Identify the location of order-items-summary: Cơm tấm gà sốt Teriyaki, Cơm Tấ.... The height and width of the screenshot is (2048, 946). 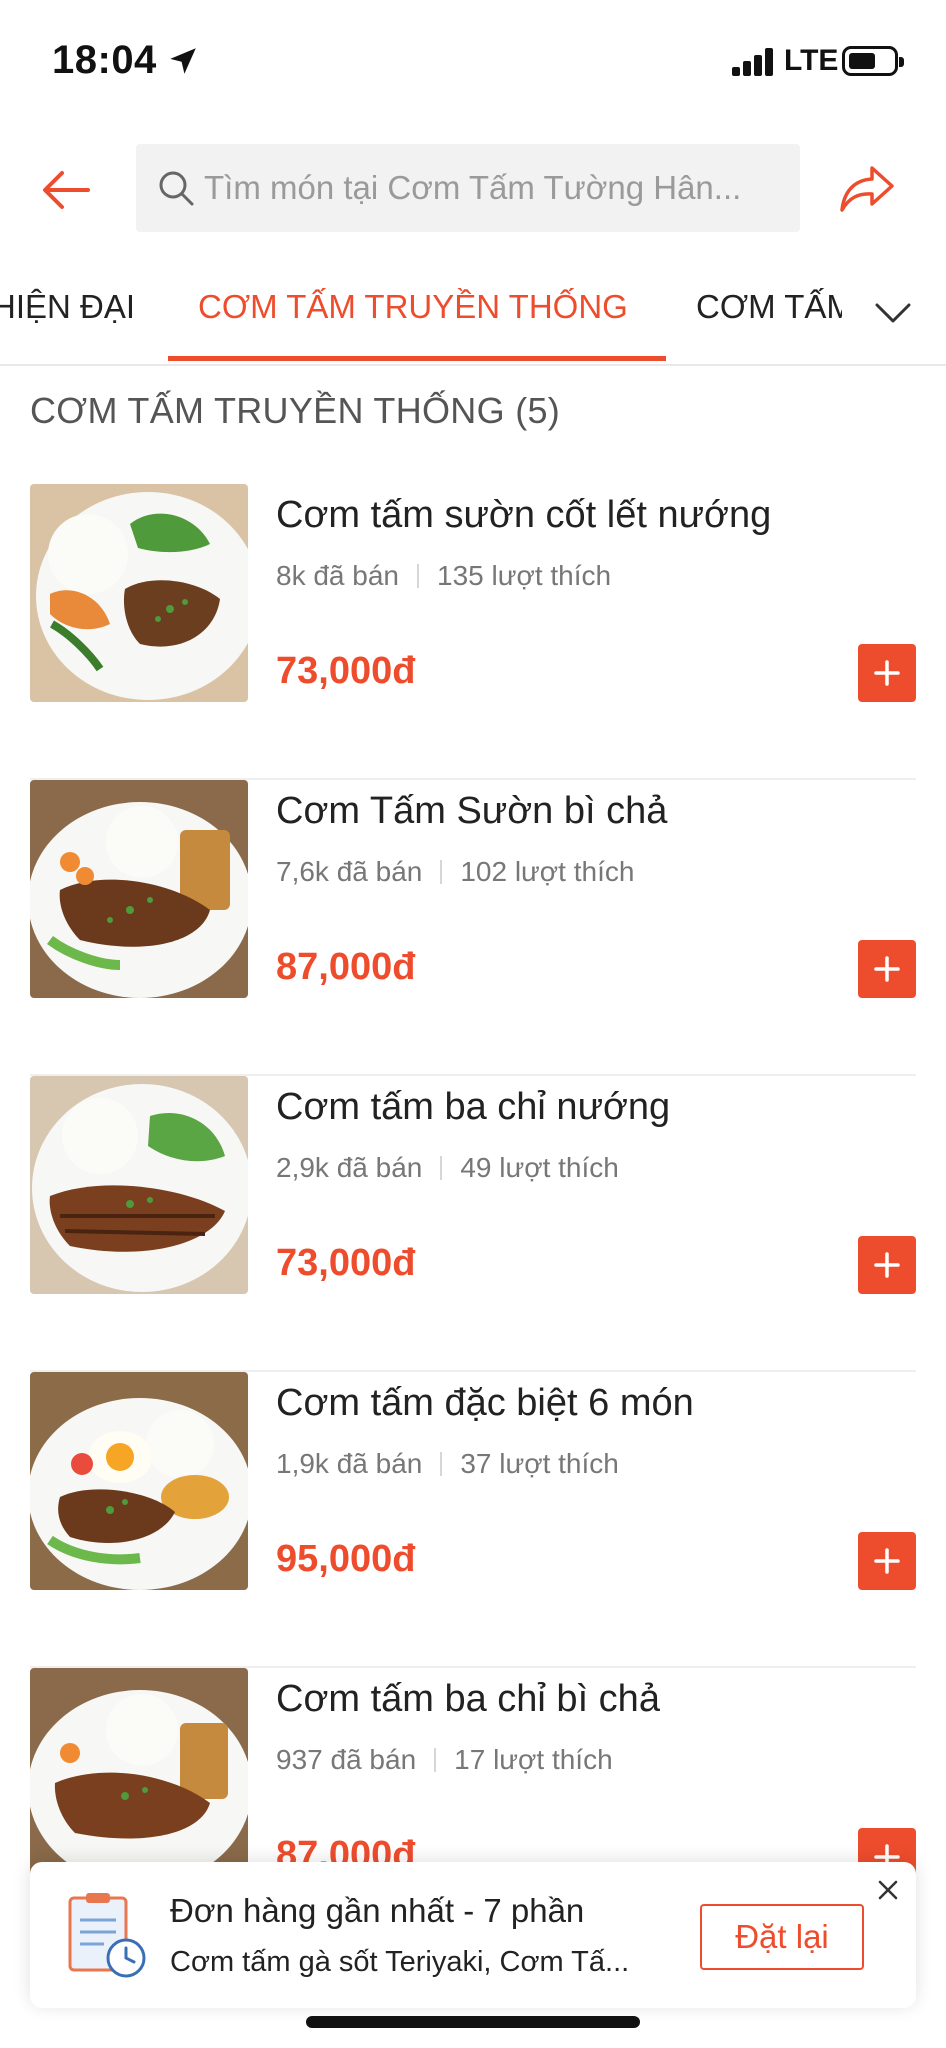
(400, 1962).